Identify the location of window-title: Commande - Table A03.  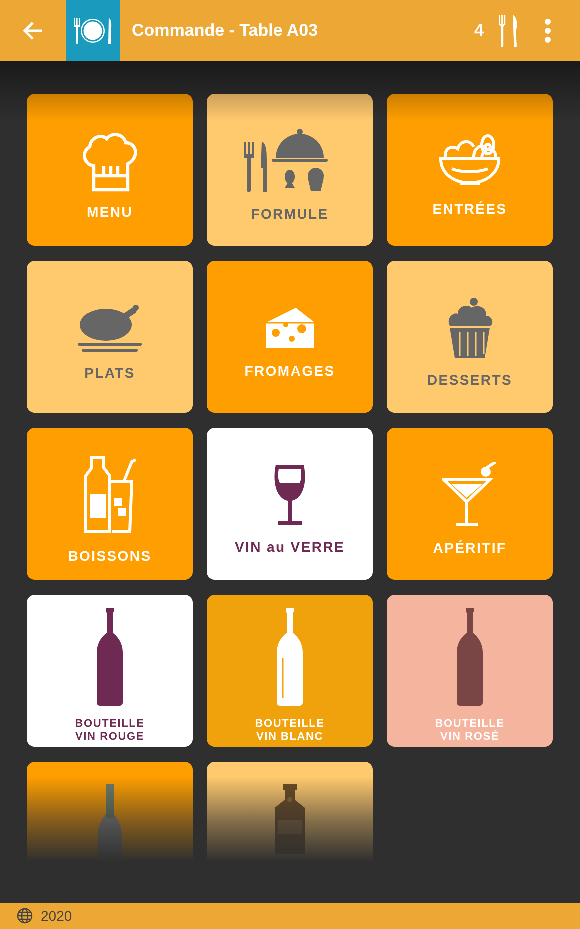
(226, 30).